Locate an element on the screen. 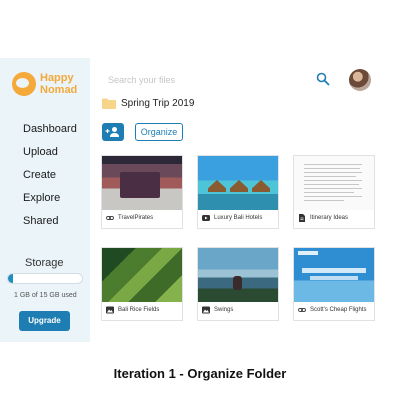  storage-title: Storage is located at coordinates (44, 263).